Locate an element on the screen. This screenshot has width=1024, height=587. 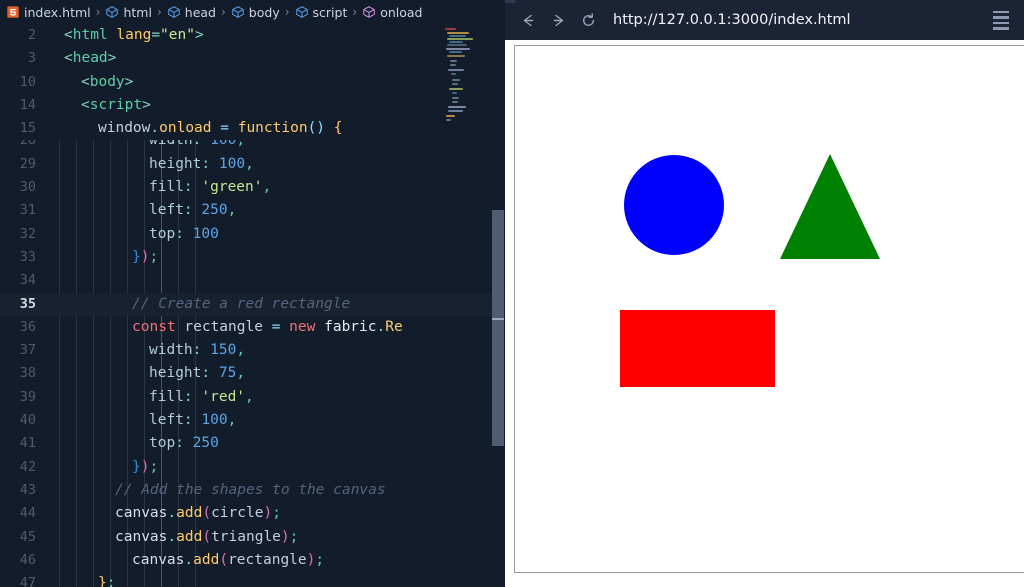
code-line: 10 <body> is located at coordinates (252, 82).